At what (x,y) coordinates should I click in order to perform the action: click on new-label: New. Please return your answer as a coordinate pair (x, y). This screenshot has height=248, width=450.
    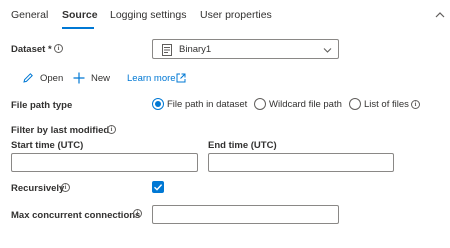
    Looking at the image, I should click on (101, 78).